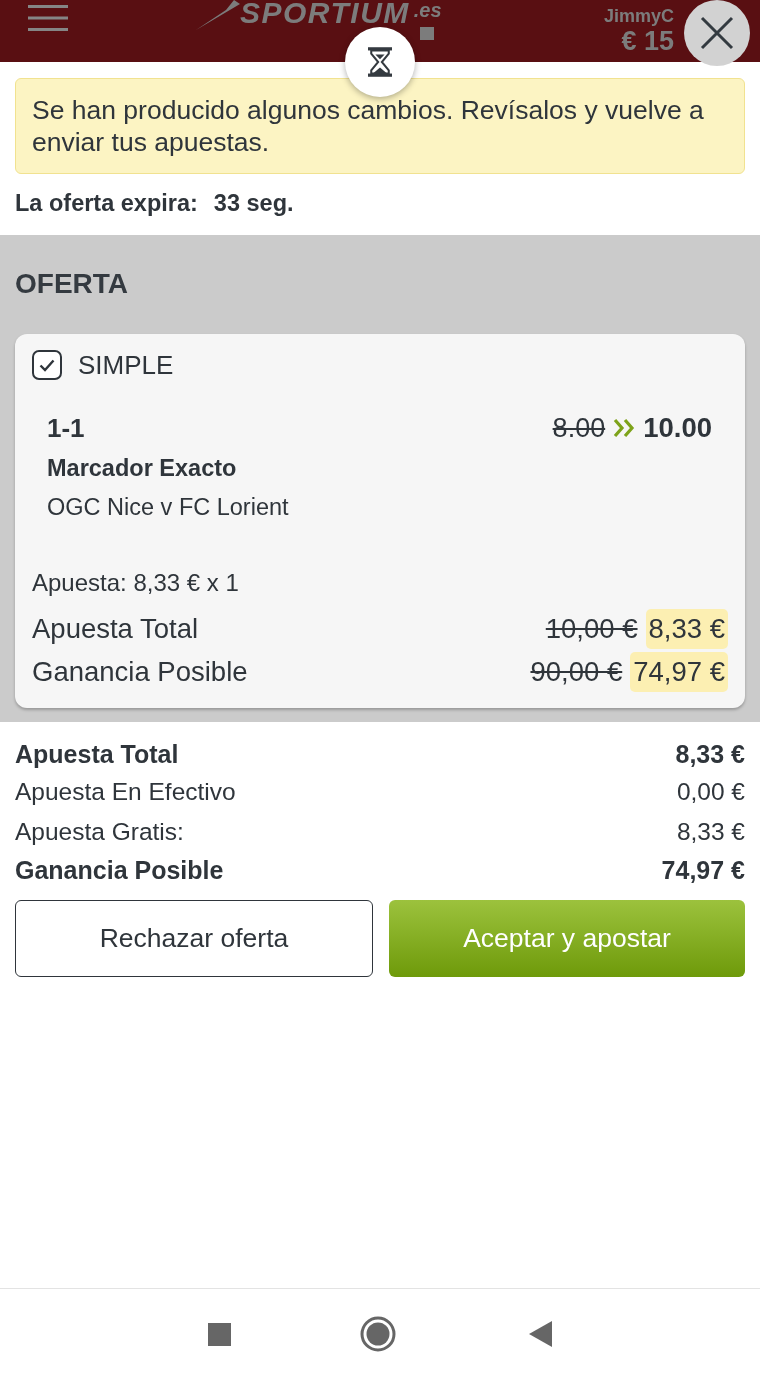 The image size is (760, 1379). Describe the element at coordinates (219, 1334) in the screenshot. I see `square-nav-icon` at that location.